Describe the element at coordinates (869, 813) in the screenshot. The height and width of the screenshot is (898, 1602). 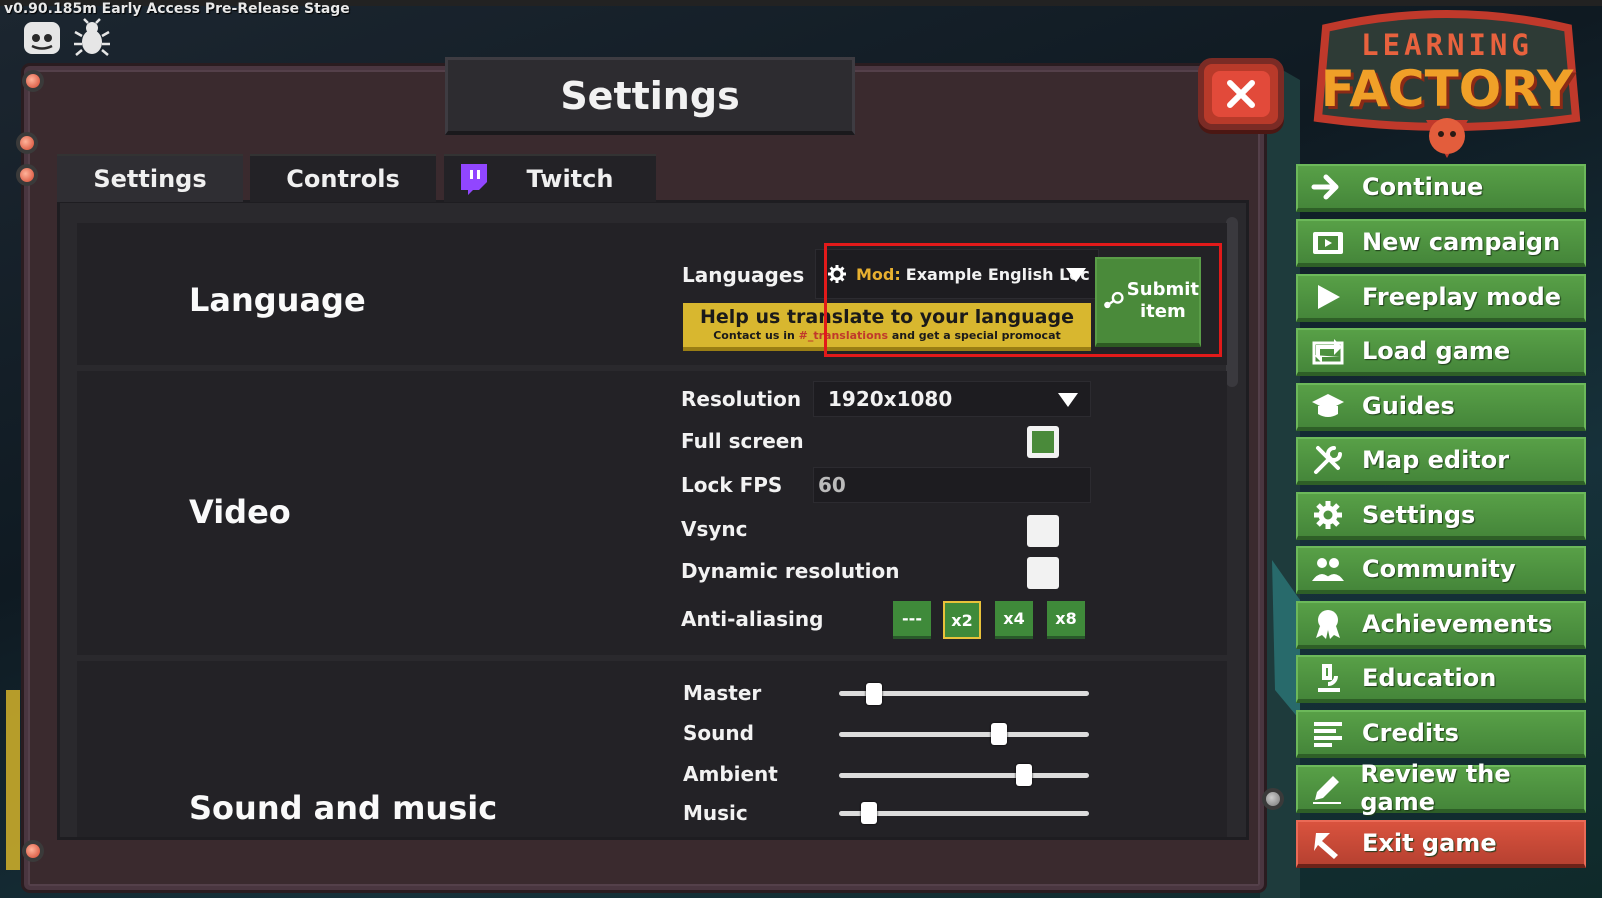
I see `music-slider-handle` at that location.